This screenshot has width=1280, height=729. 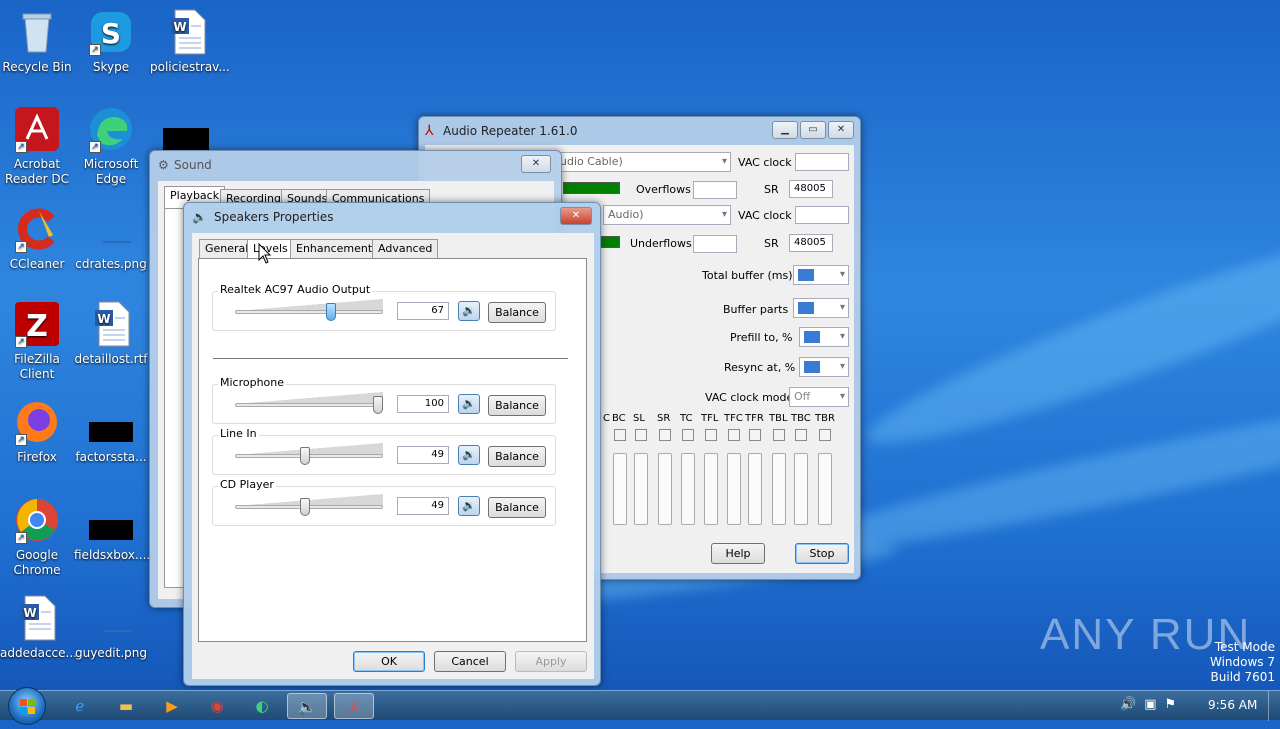 I want to click on output-level-meter, so click(x=610, y=242).